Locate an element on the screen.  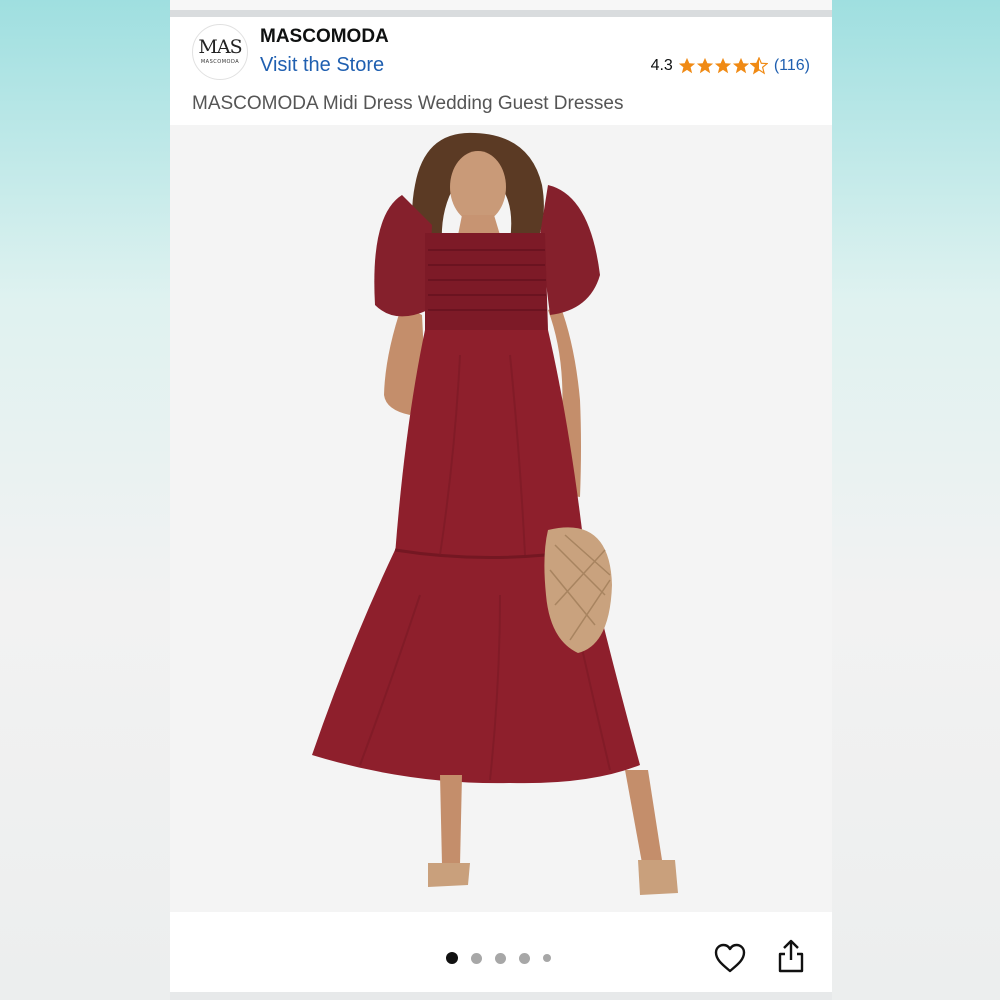
image-controls is located at coordinates (501, 952).